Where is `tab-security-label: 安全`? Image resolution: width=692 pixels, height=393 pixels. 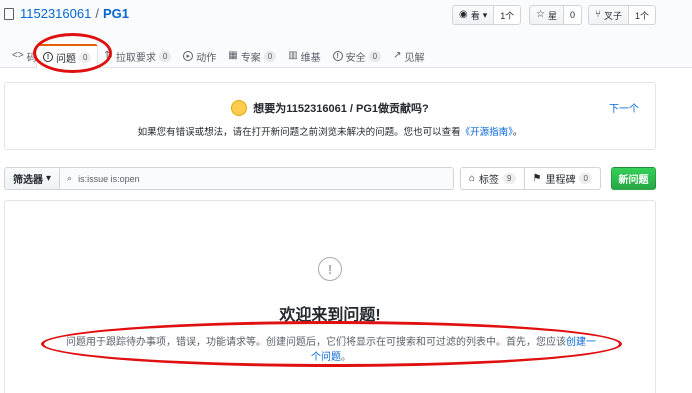
tab-security-label: 安全 is located at coordinates (355, 58).